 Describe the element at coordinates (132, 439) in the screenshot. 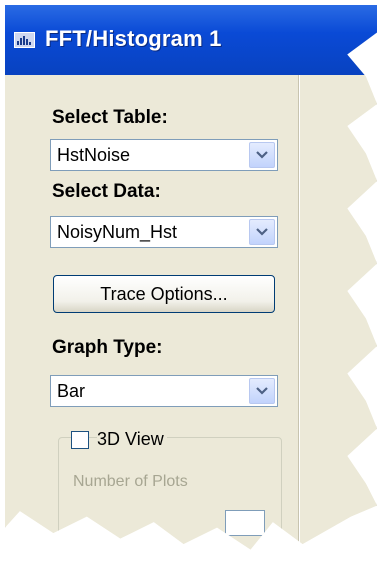

I see `3d-view-label: 3D View` at that location.